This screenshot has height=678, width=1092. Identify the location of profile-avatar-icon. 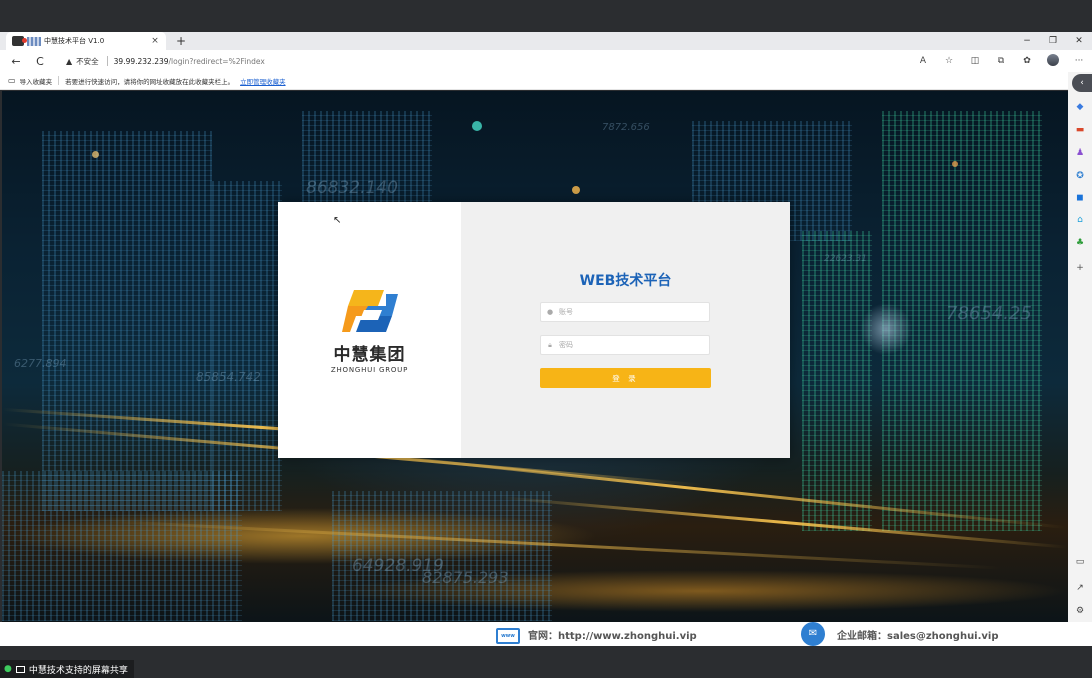
(1053, 61).